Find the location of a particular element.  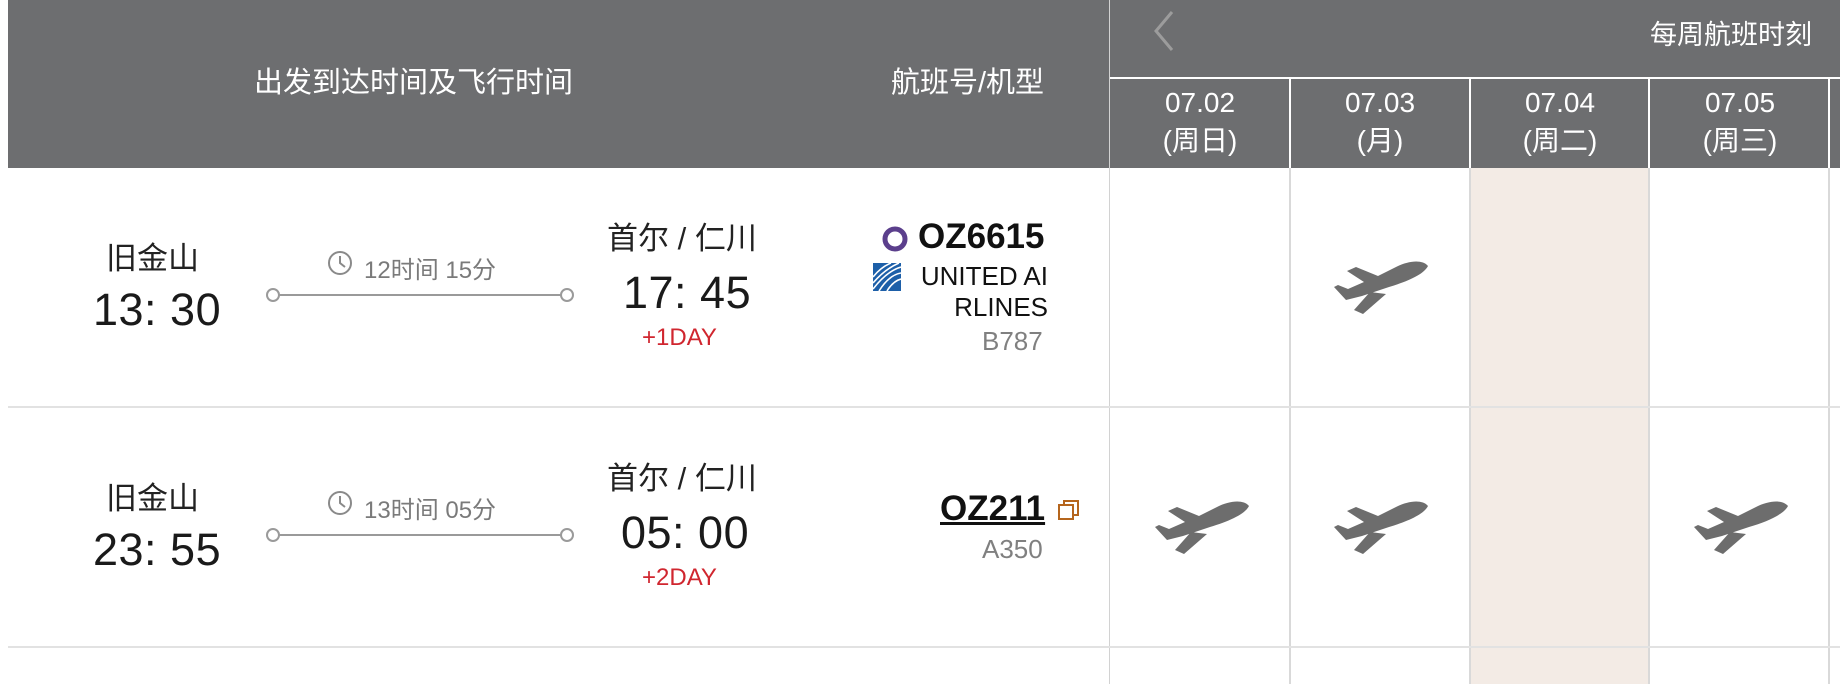

day-weekday: (周日) is located at coordinates (1200, 140).